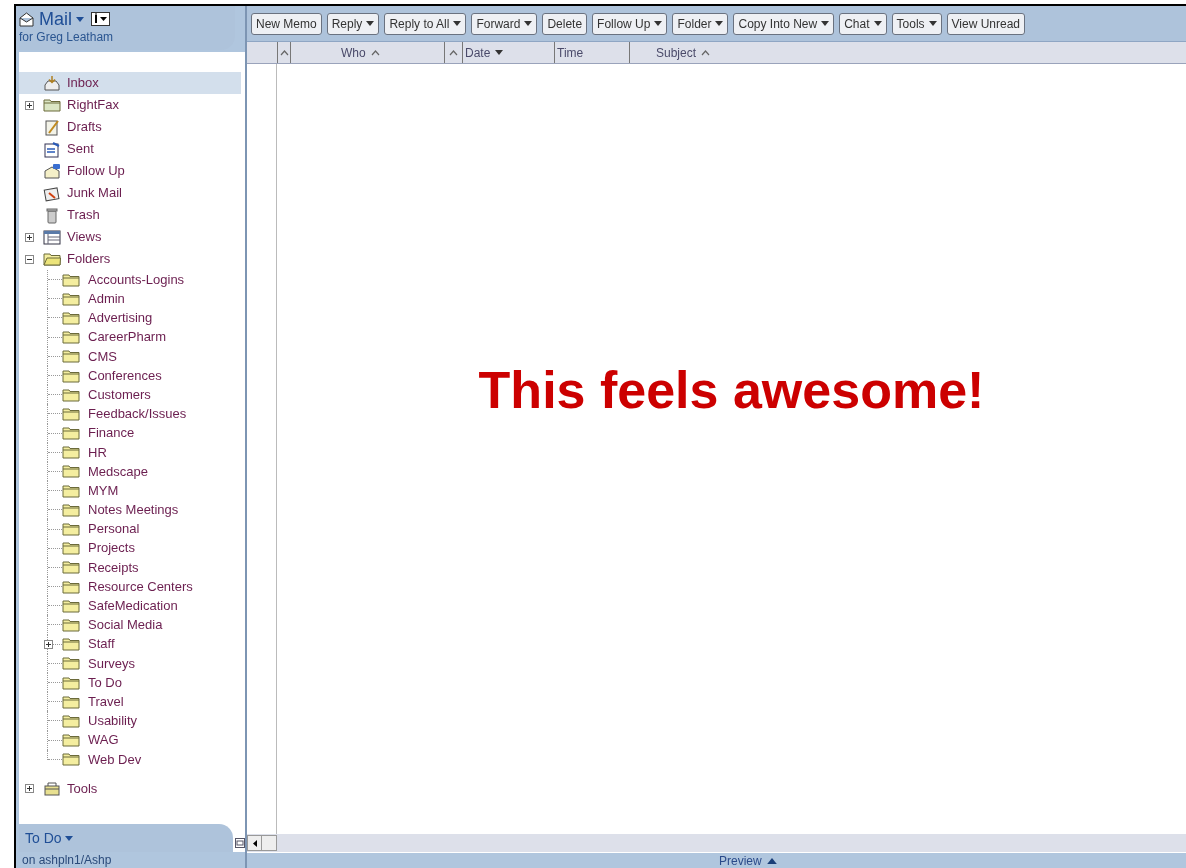 This screenshot has height=868, width=1186. I want to click on folder-label: HR, so click(97, 452).